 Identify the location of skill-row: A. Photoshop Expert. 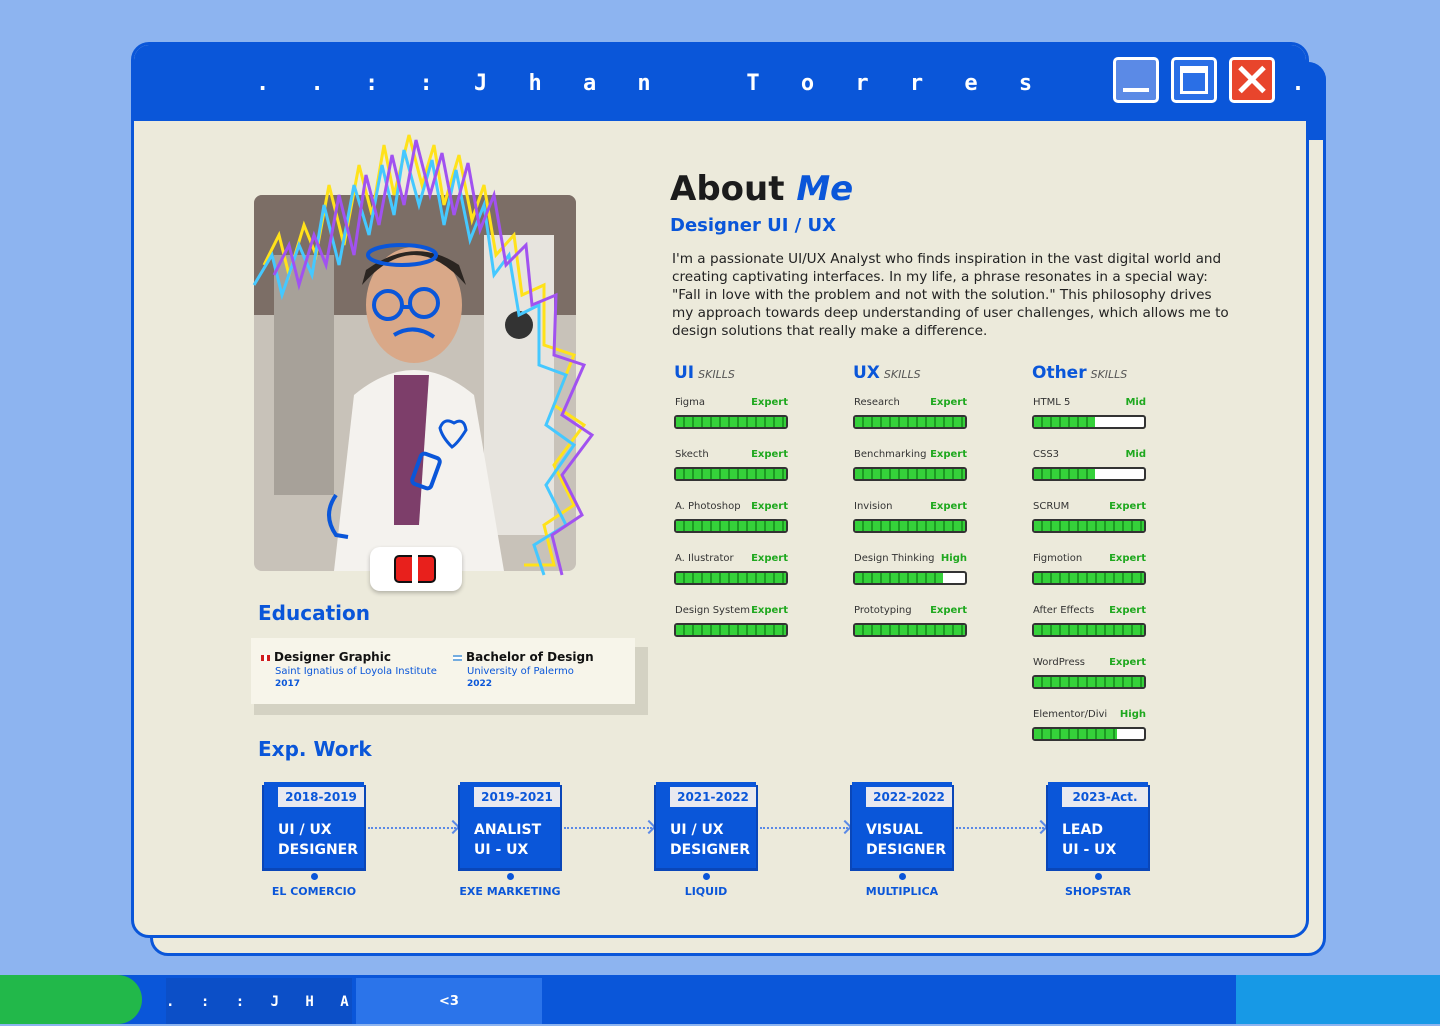
(734, 527).